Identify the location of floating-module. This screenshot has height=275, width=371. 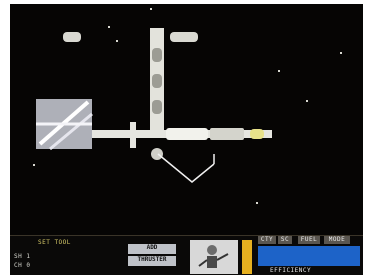
(72, 37).